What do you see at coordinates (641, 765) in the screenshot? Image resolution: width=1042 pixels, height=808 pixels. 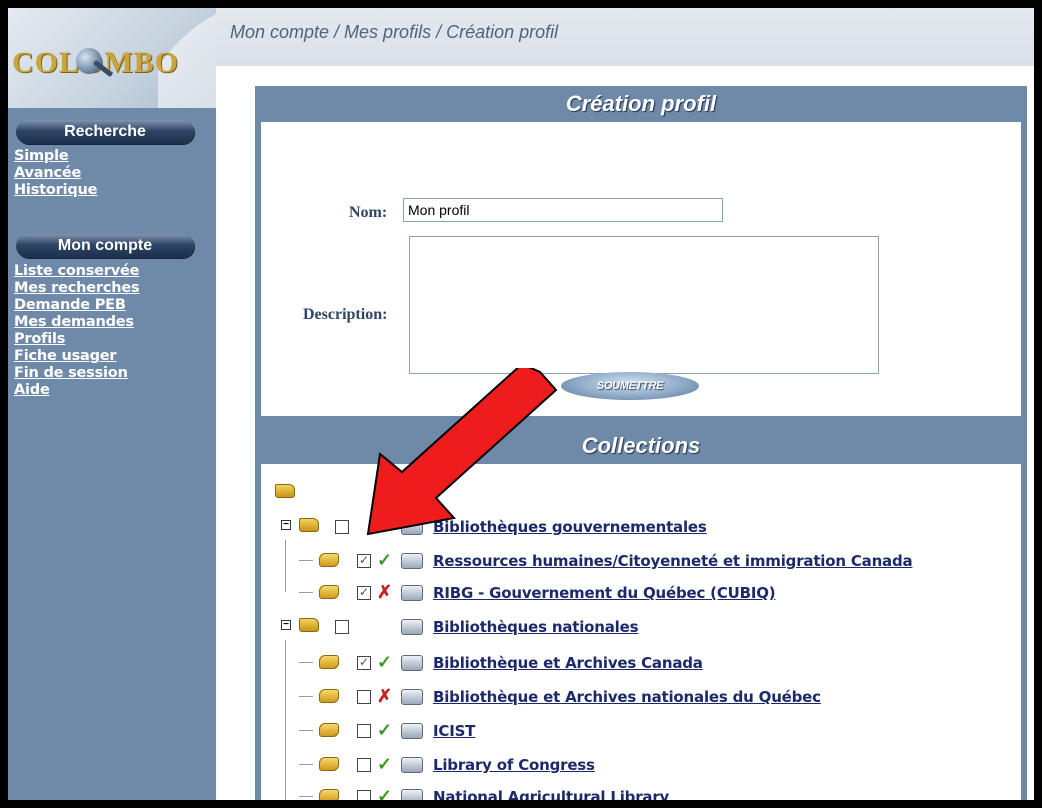 I see `tree-item: ✓ Library of Congress` at bounding box center [641, 765].